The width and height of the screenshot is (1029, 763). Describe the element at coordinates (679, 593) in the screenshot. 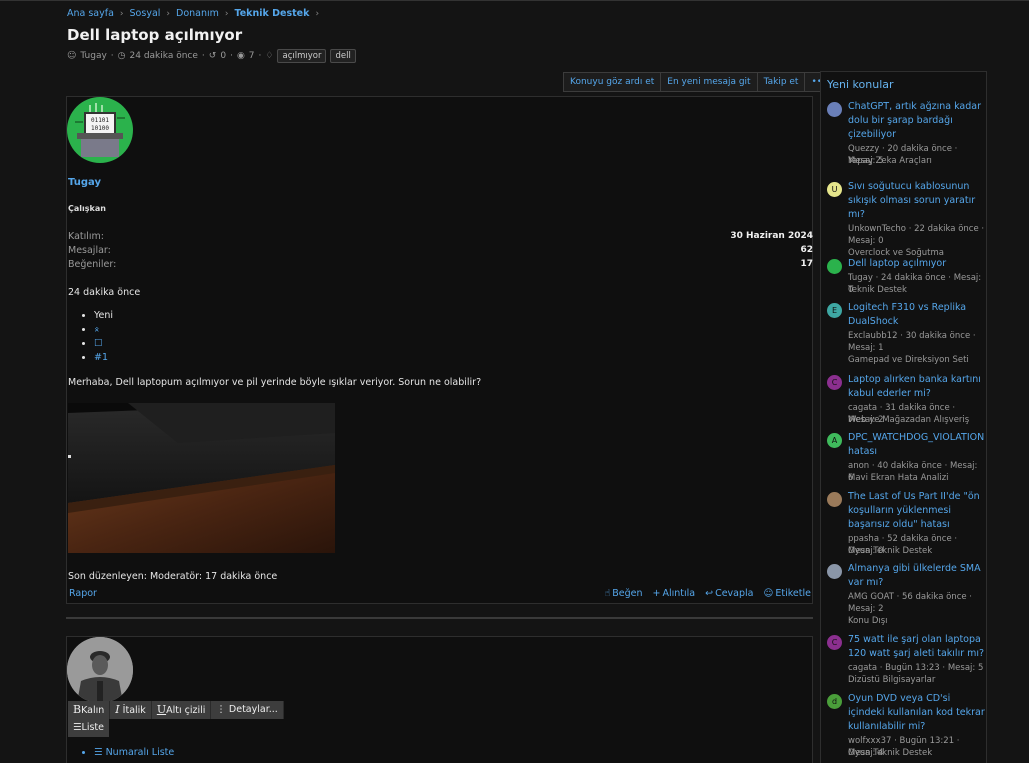

I see `quote-label: Alıntıla` at that location.